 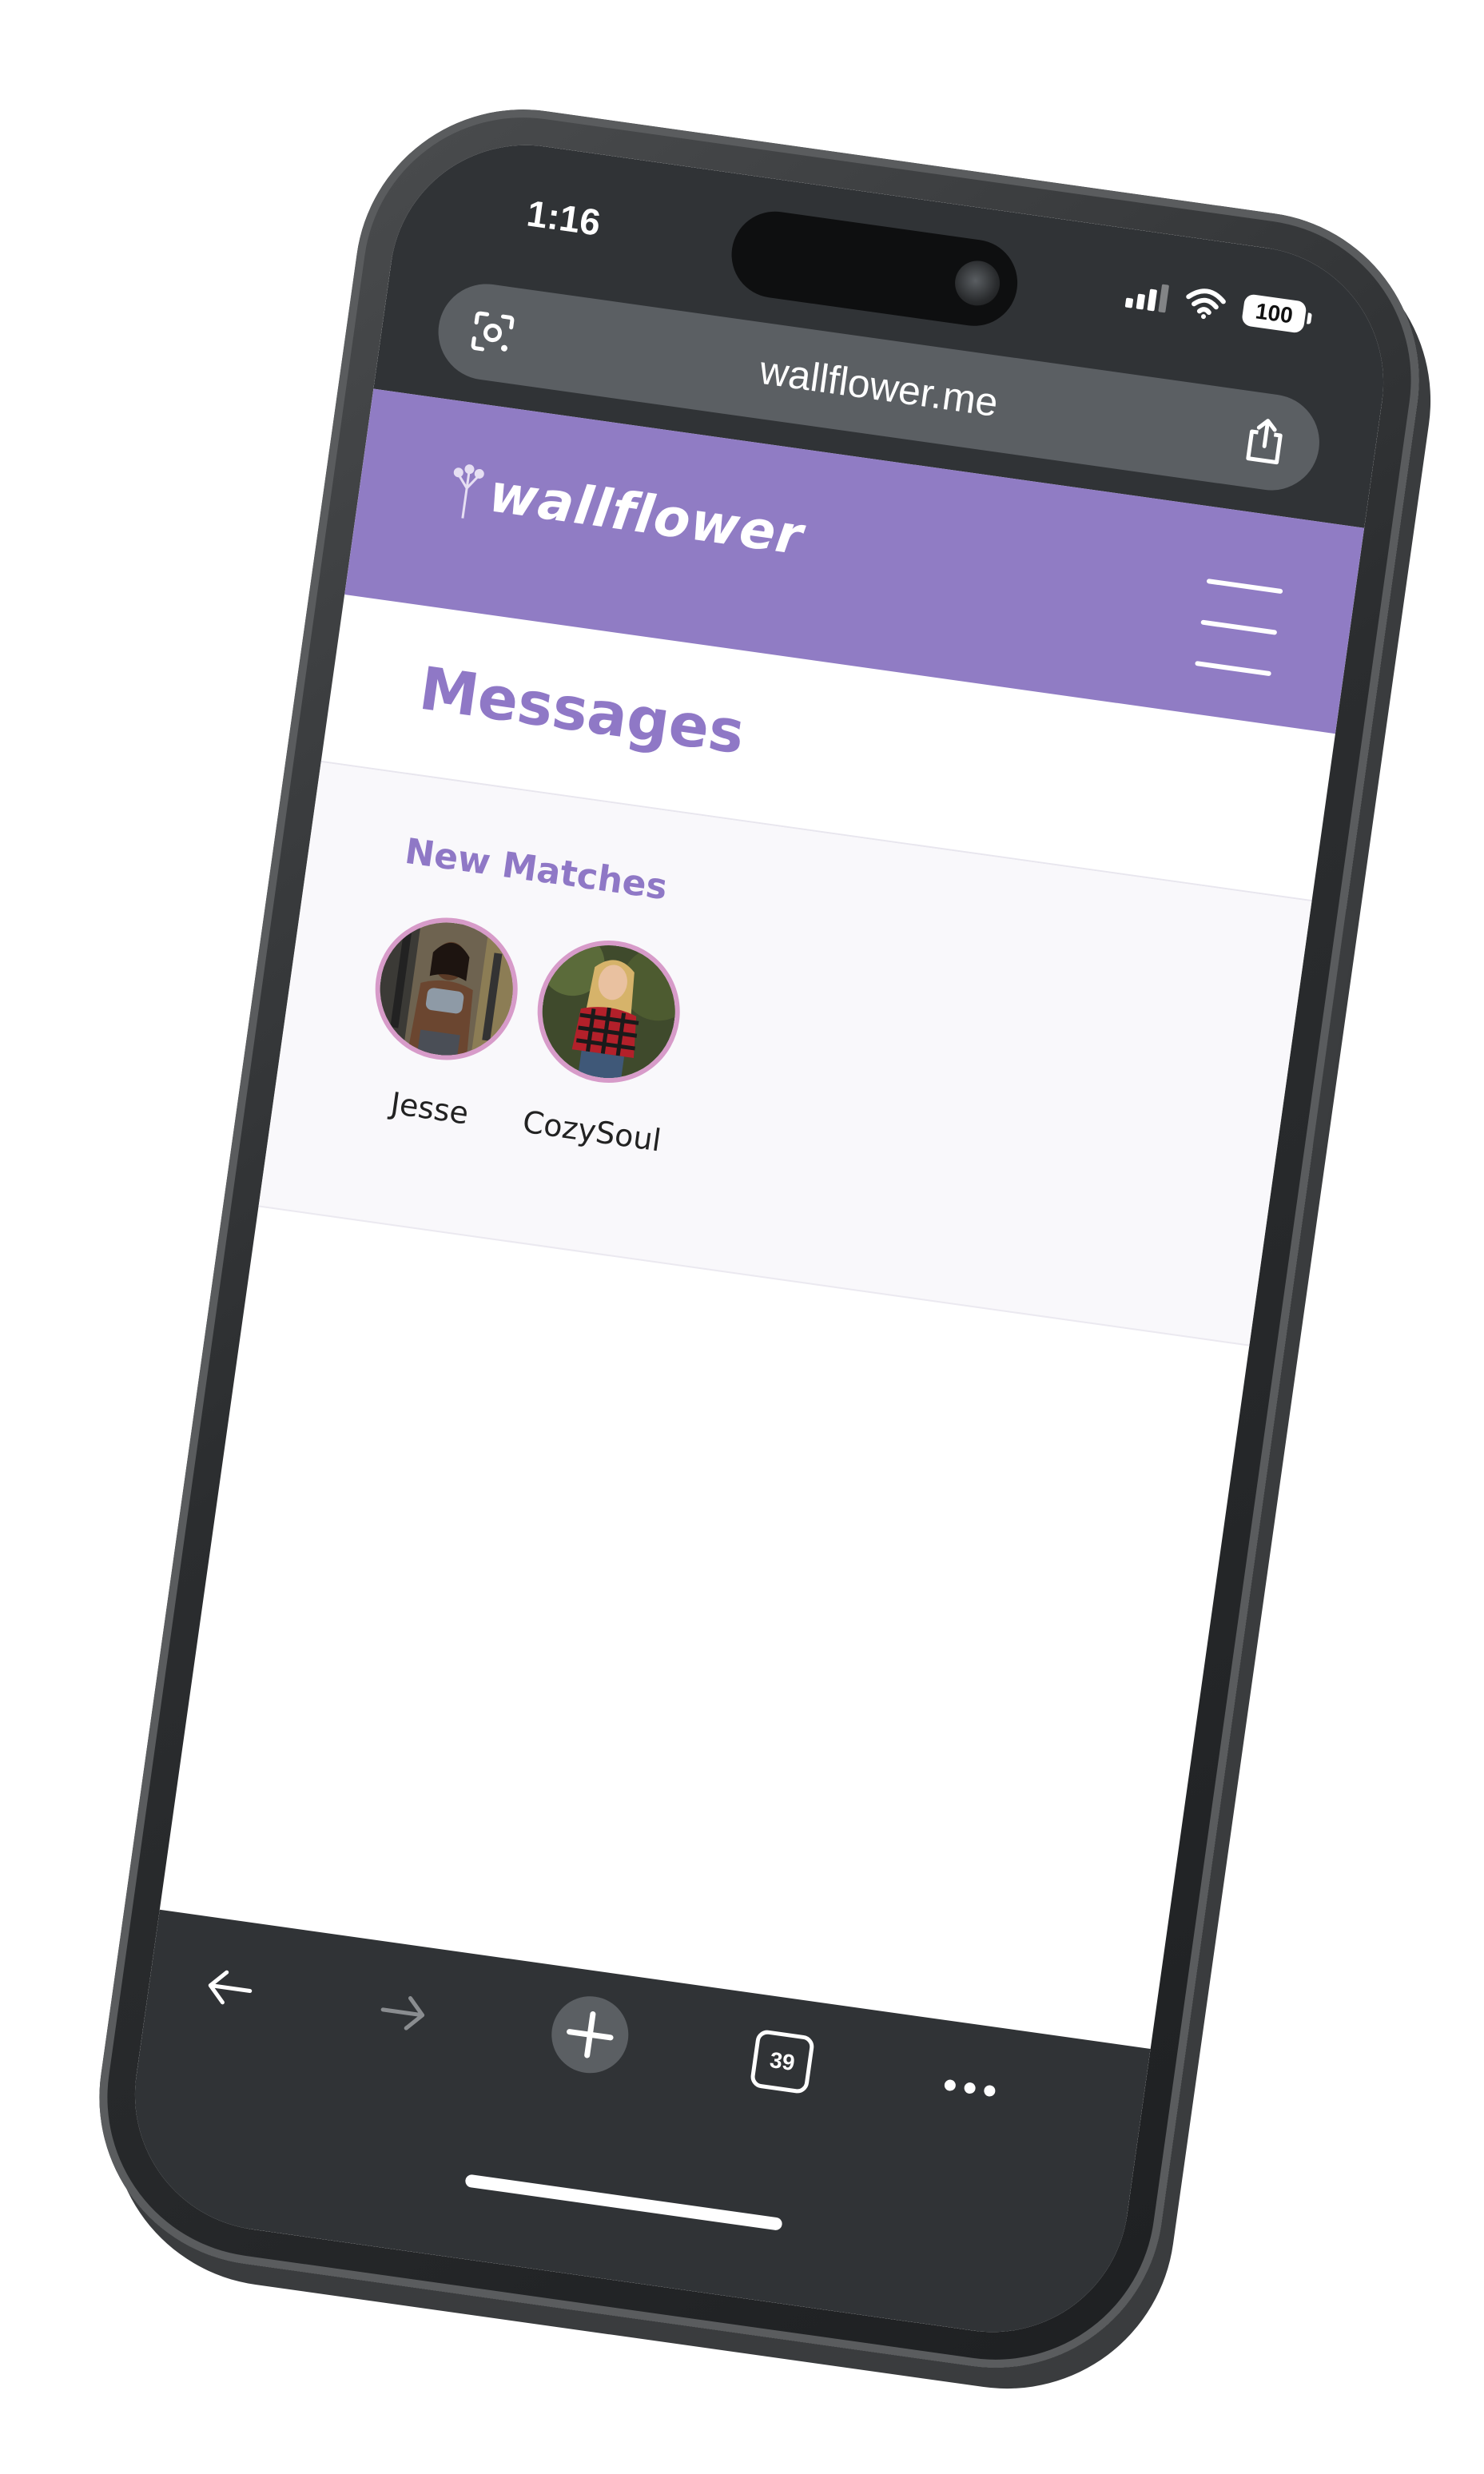 What do you see at coordinates (1206, 304) in the screenshot?
I see `wifi-icon` at bounding box center [1206, 304].